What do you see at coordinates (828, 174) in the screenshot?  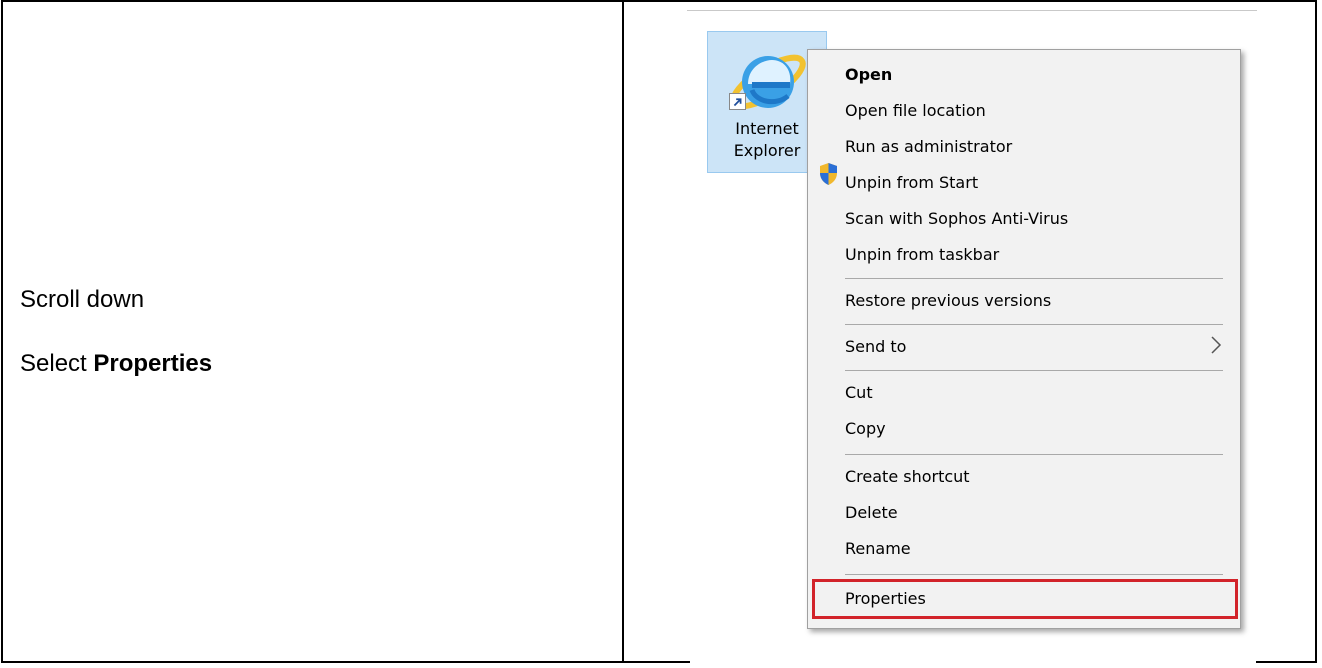 I see `uac-shield-icon` at bounding box center [828, 174].